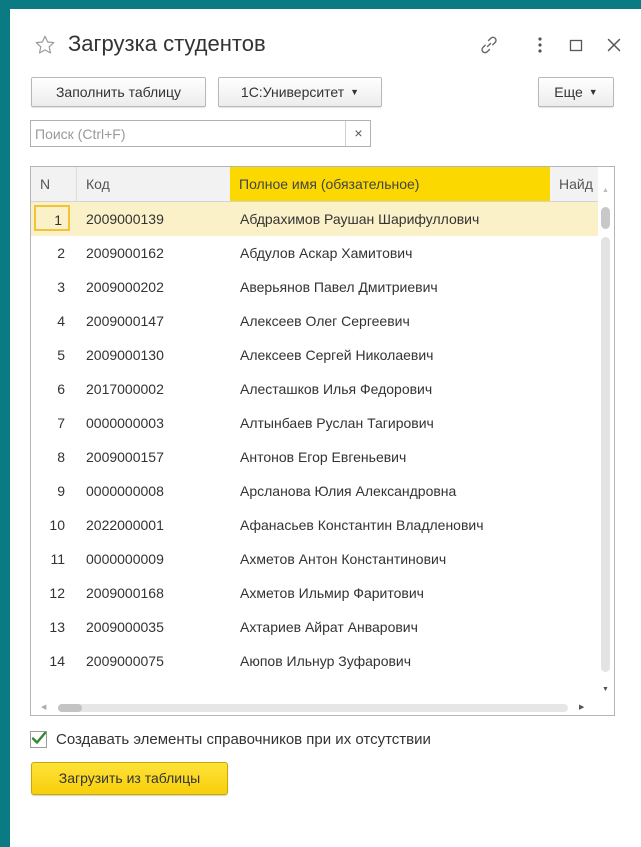 The image size is (641, 847). Describe the element at coordinates (156, 389) in the screenshot. I see `row-code: 2017000002` at that location.